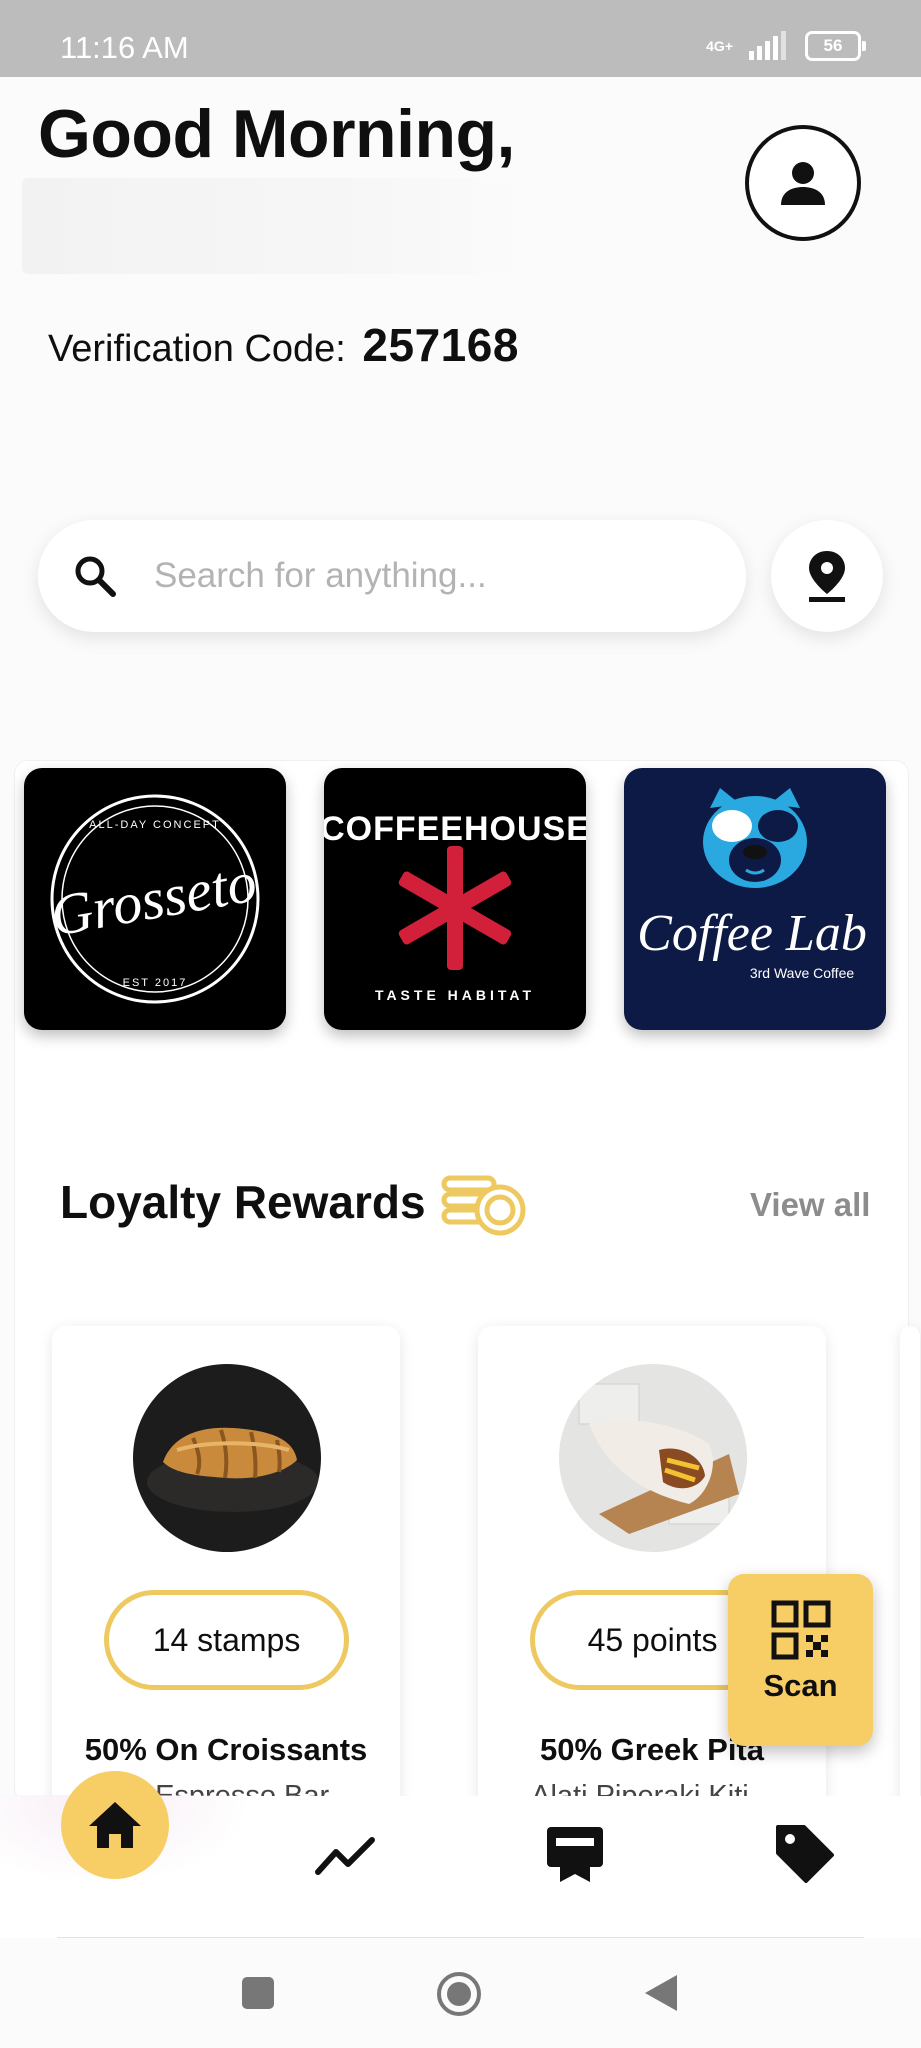 The height and width of the screenshot is (2048, 921). I want to click on coffee-lab-tagline: 3rd Wave Coffee, so click(802, 973).